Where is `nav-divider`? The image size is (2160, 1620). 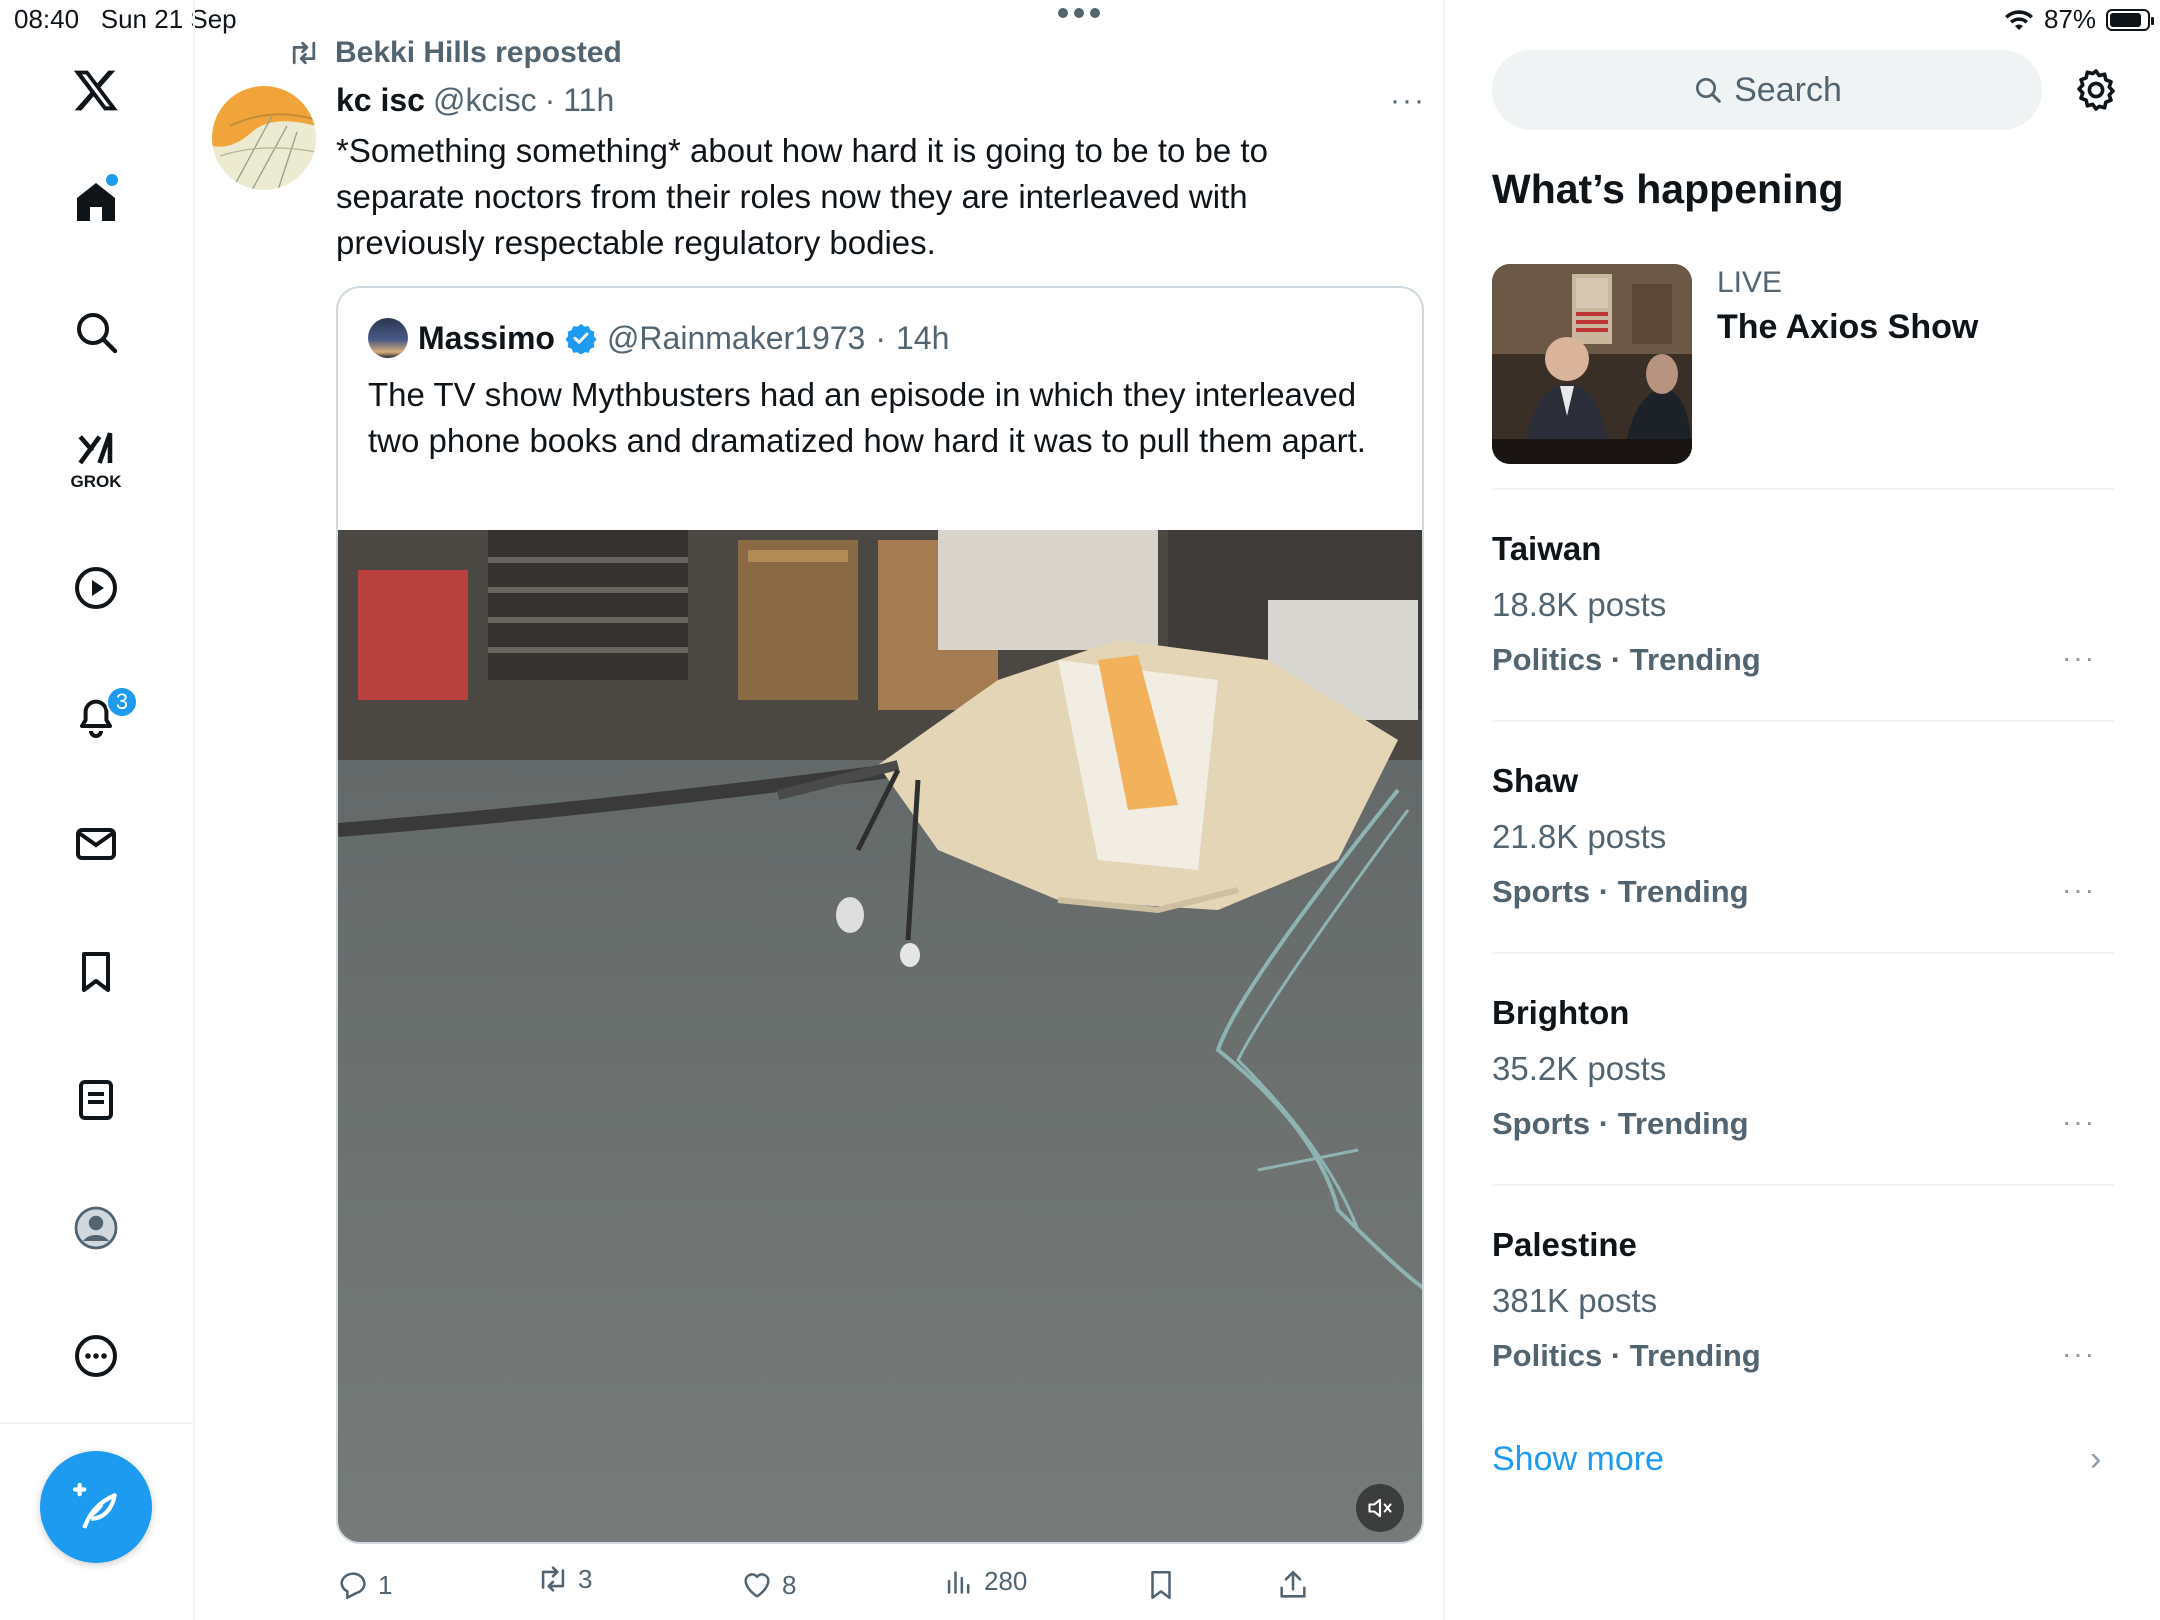
nav-divider is located at coordinates (96, 1423).